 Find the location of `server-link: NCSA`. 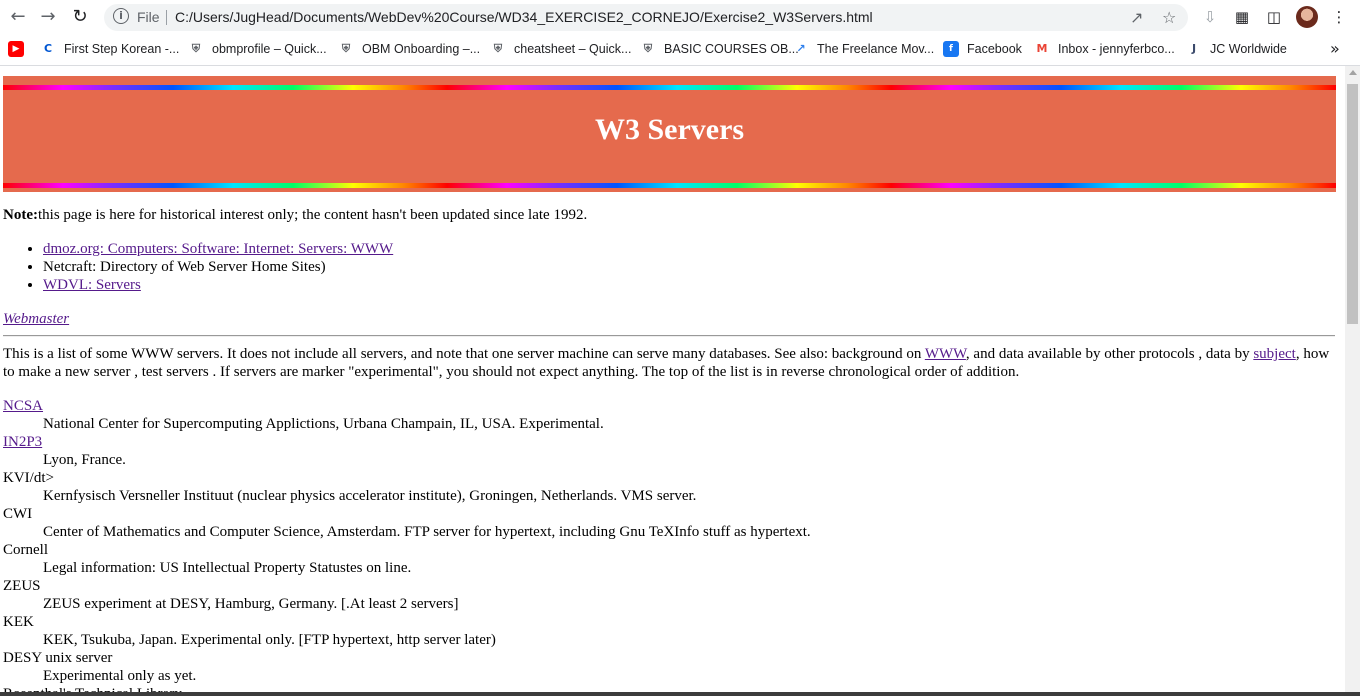

server-link: NCSA is located at coordinates (23, 406).